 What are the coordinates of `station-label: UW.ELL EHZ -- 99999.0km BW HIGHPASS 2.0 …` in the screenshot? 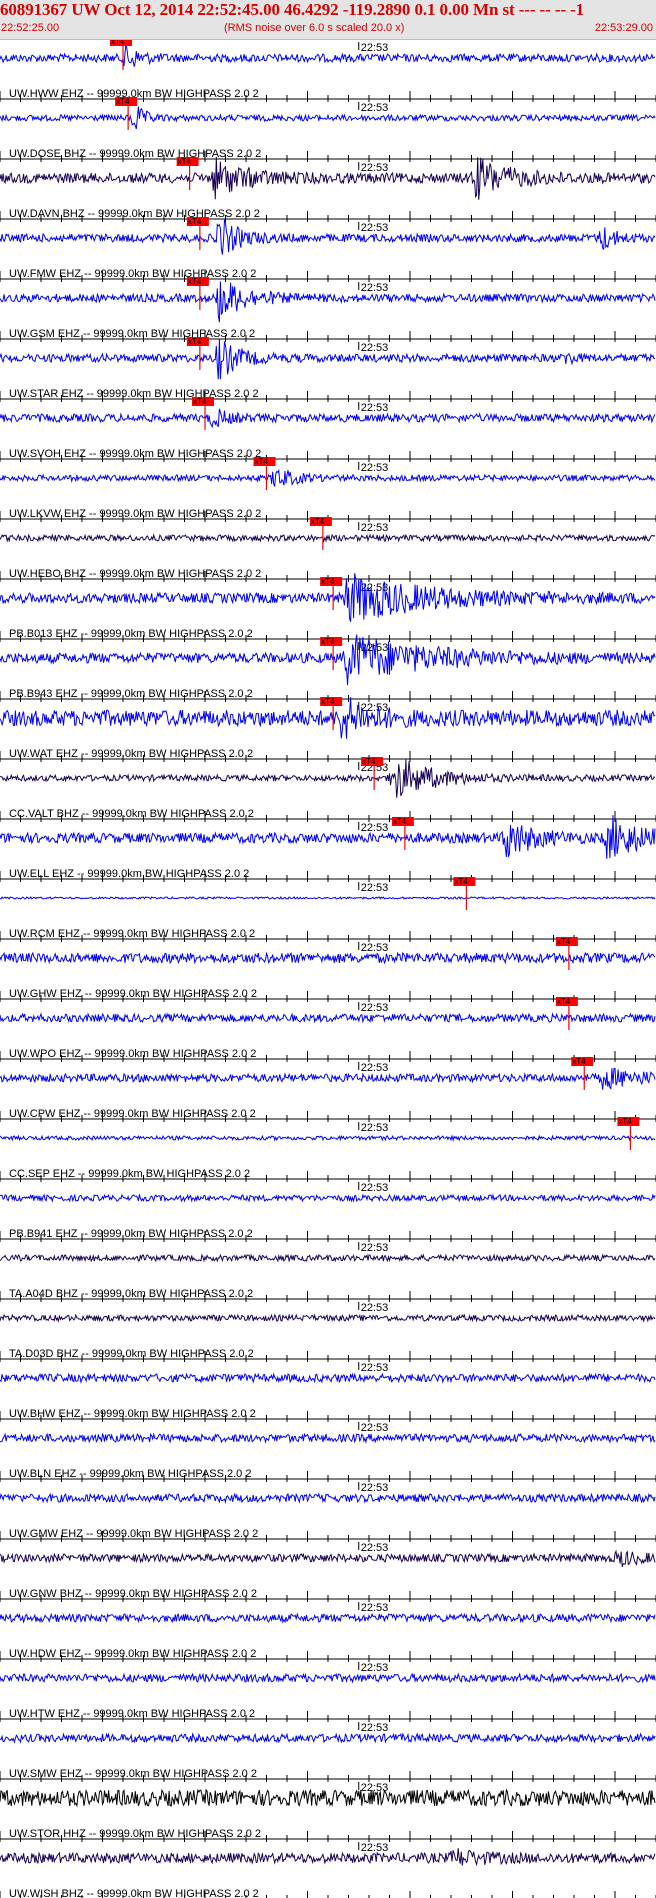 It's located at (129, 874).